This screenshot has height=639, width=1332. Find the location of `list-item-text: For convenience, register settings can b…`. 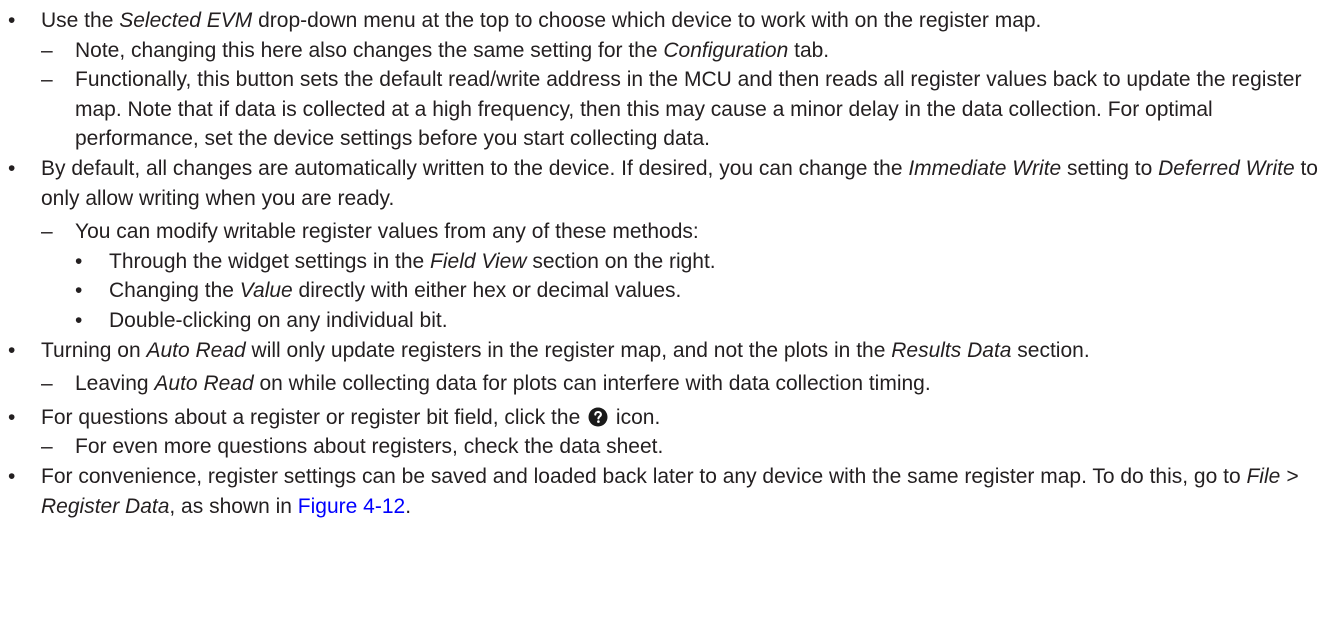

list-item-text: For convenience, register settings can b… is located at coordinates (670, 491).